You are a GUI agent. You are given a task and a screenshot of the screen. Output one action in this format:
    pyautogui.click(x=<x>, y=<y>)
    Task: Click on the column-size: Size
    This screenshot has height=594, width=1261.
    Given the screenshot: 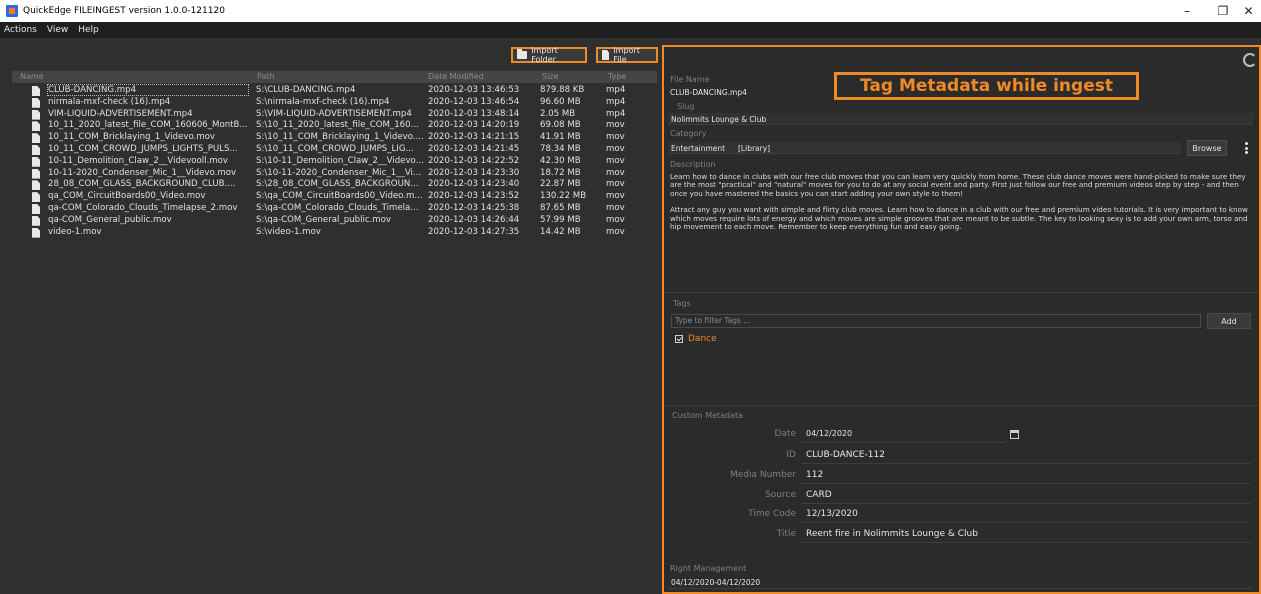 What is the action you would take?
    pyautogui.click(x=550, y=76)
    